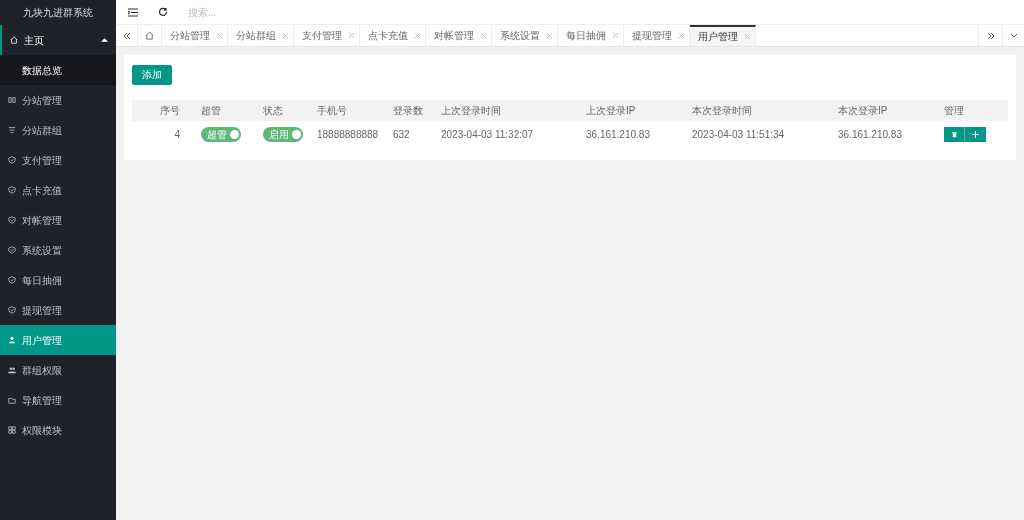 This screenshot has height=520, width=1024. Describe the element at coordinates (58, 340) in the screenshot. I see `sidebar-item: 用户管理` at that location.